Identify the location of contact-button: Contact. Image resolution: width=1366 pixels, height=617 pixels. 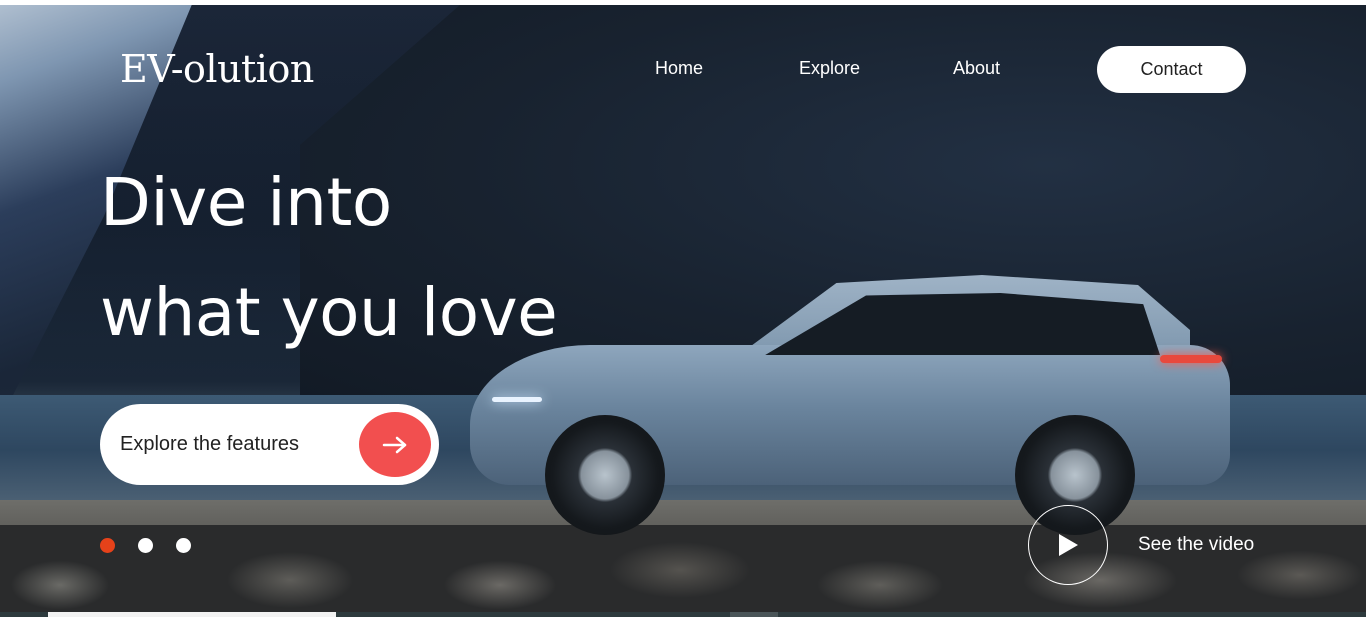
(1171, 69).